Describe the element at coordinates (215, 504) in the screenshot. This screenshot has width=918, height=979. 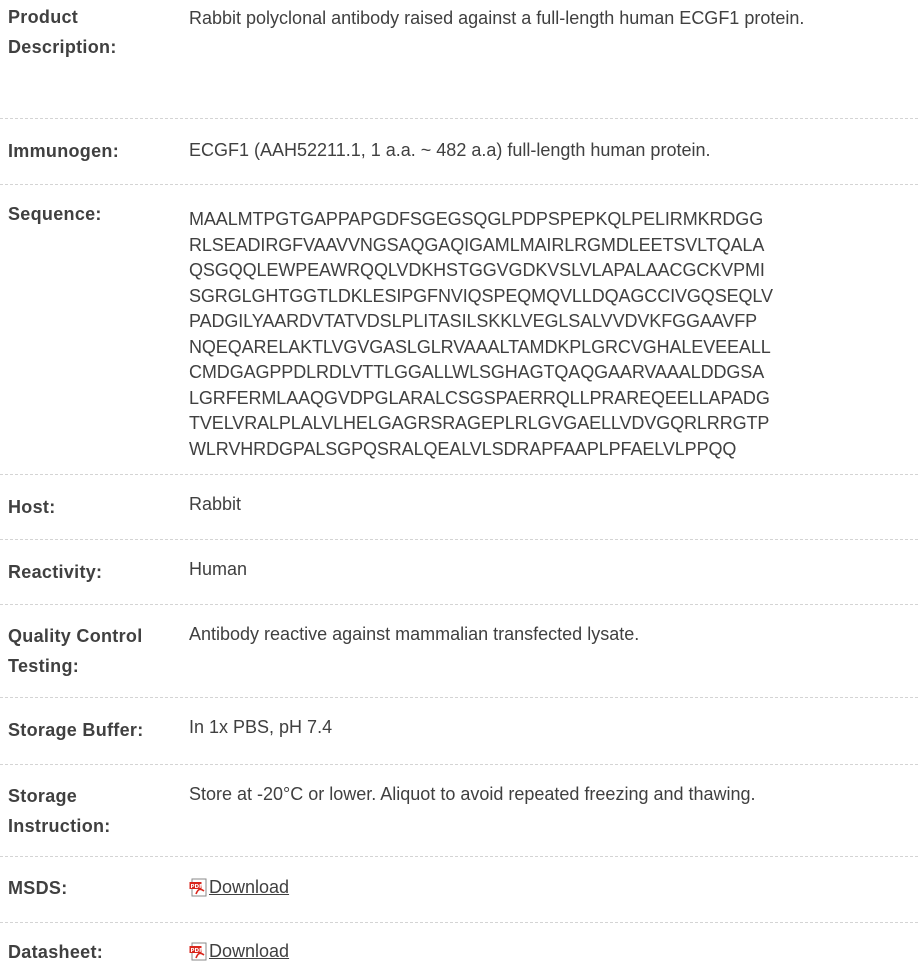
I see `spec-value: Rabbit` at that location.